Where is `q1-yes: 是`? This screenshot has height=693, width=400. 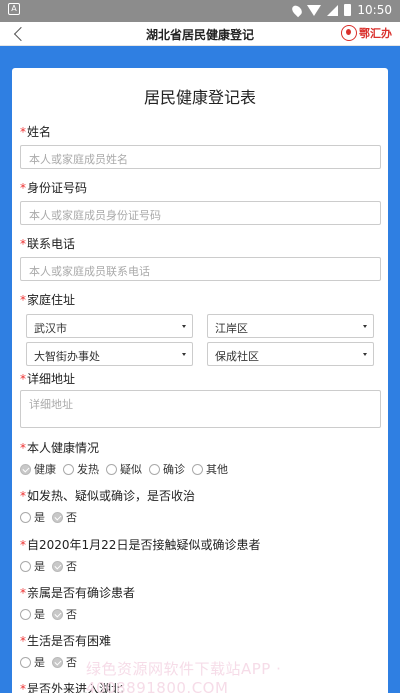
q1-yes: 是 is located at coordinates (32, 517).